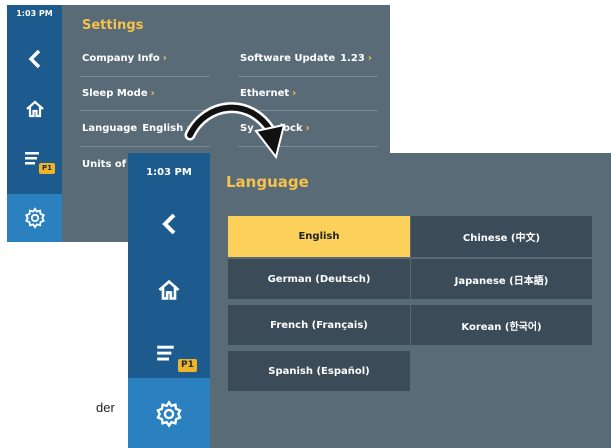 Image resolution: width=611 pixels, height=448 pixels. I want to click on language-option-korean: Korean (한국어), so click(501, 324).